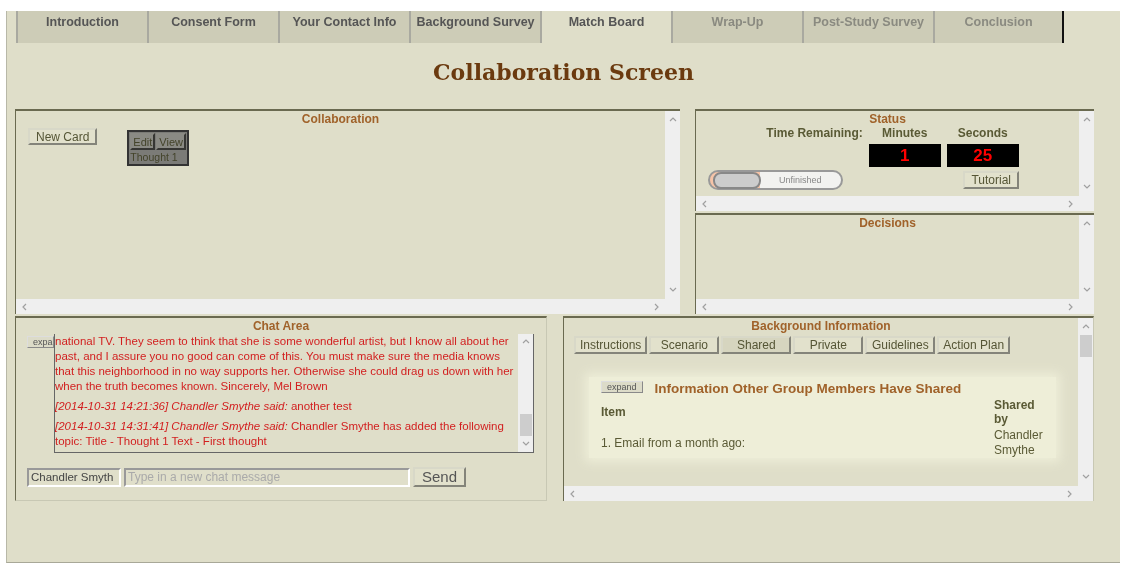 The height and width of the screenshot is (565, 1121). Describe the element at coordinates (828, 345) in the screenshot. I see `tab: Private` at that location.